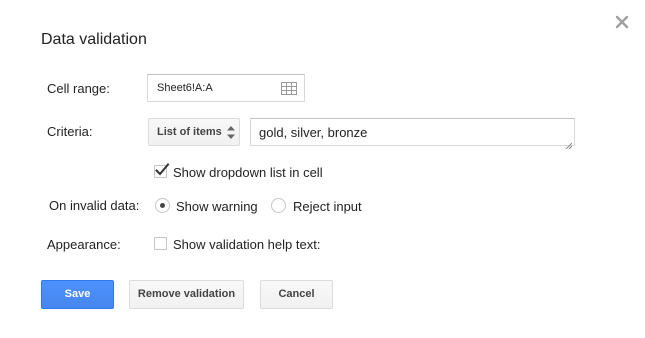 The width and height of the screenshot is (645, 338). What do you see at coordinates (569, 143) in the screenshot?
I see `resize-grip-icon` at bounding box center [569, 143].